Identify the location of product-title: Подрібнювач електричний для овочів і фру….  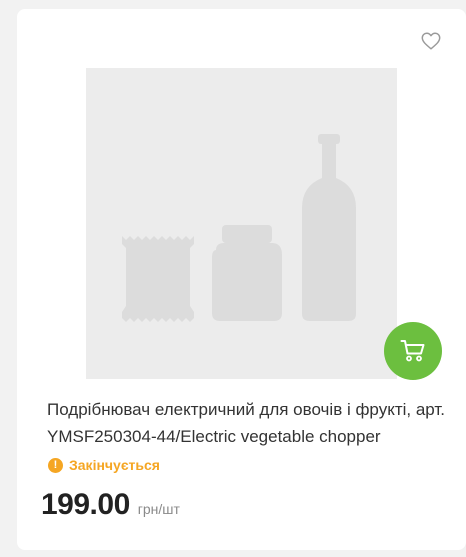
(247, 423).